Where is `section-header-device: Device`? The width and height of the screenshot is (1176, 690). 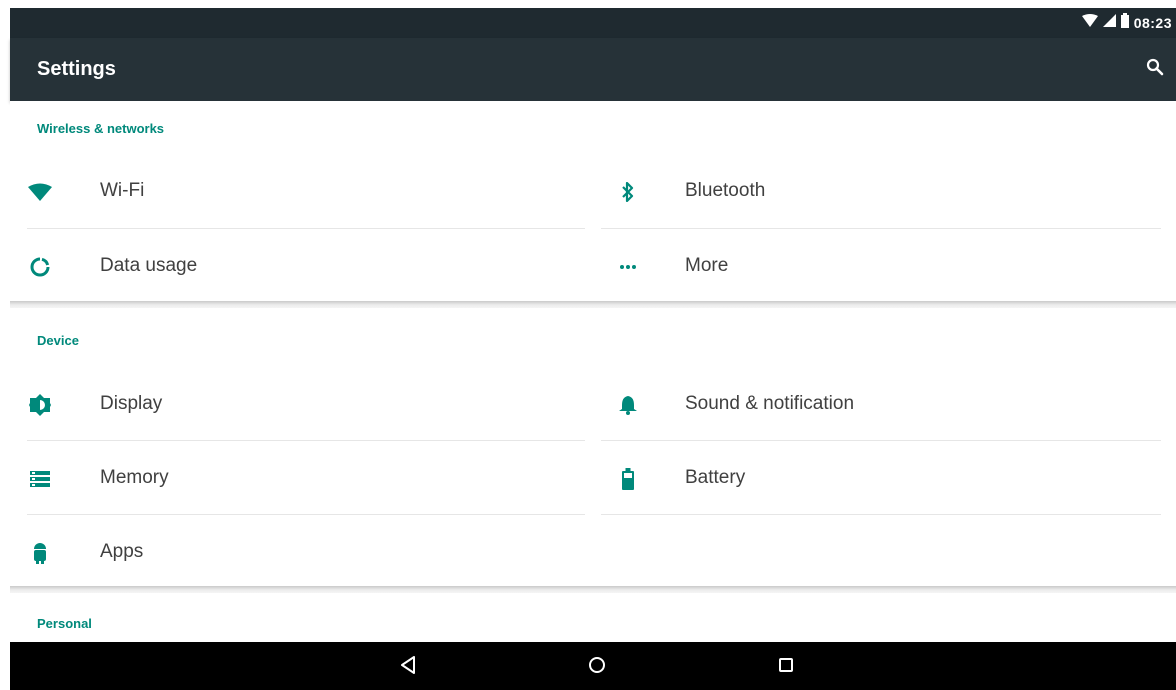 section-header-device: Device is located at coordinates (58, 340).